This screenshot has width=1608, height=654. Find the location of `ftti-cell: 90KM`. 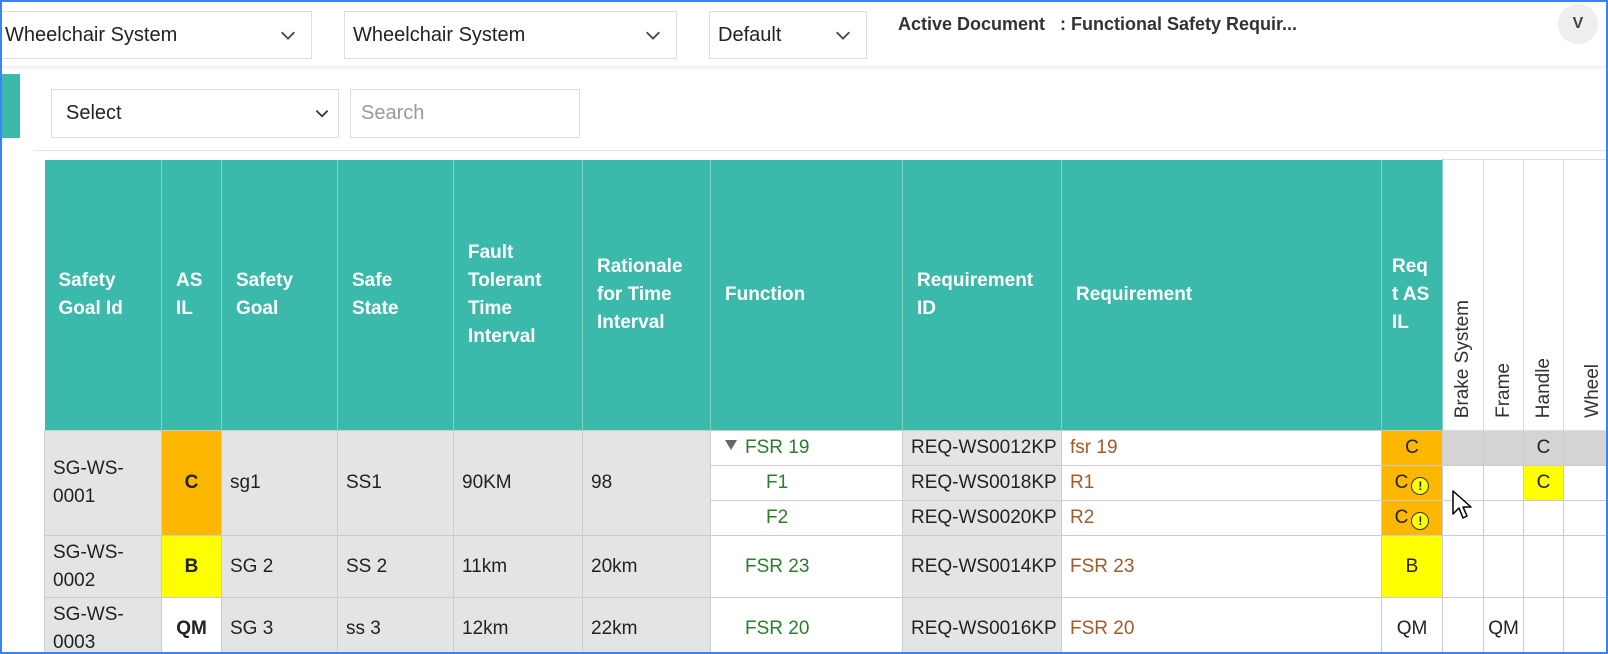

ftti-cell: 90KM is located at coordinates (518, 483).